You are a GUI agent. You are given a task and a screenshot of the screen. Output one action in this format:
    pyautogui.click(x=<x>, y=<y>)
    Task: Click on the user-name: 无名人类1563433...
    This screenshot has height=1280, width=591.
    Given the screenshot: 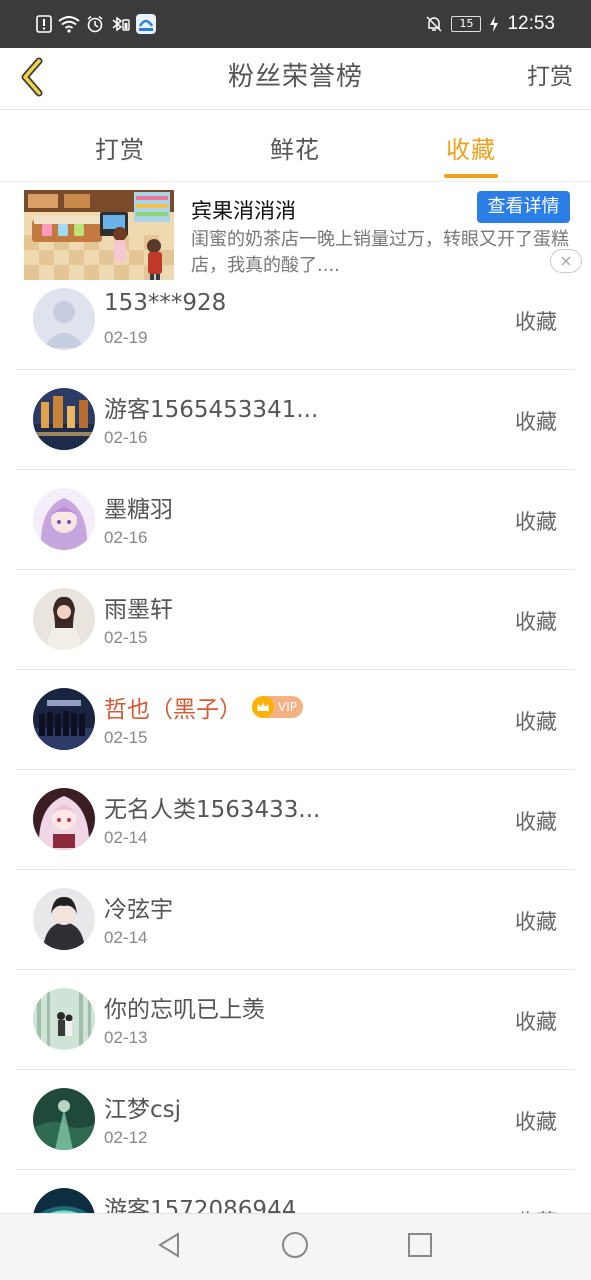 What is the action you would take?
    pyautogui.click(x=212, y=810)
    